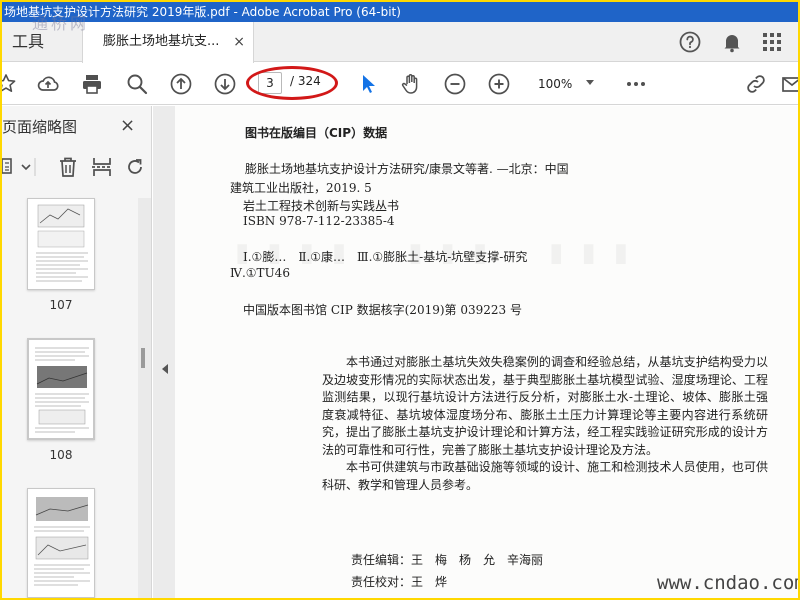 The width and height of the screenshot is (800, 600). What do you see at coordinates (382, 310) in the screenshot?
I see `cip-number: 中国版本图书馆 CIP 数据核字(2019)第 039223 号` at bounding box center [382, 310].